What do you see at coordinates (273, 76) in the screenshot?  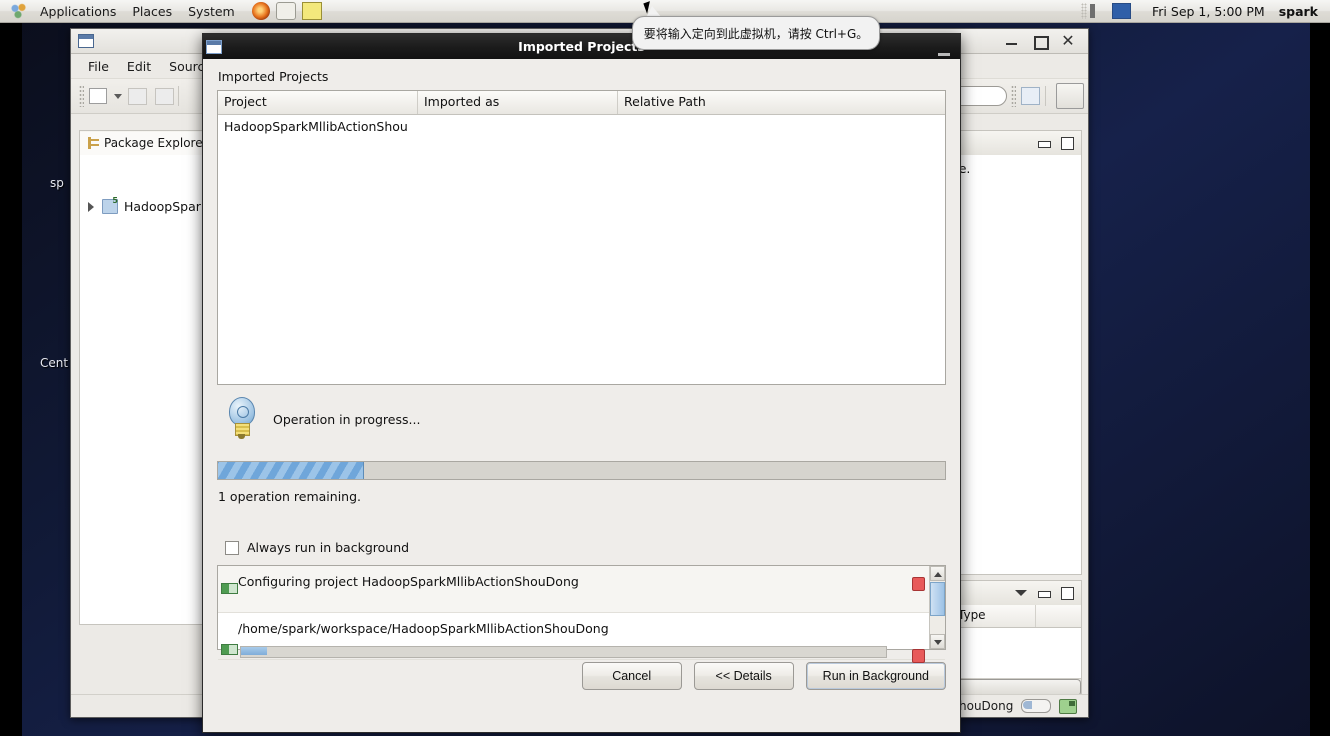 I see `section-label: Imported Projects` at bounding box center [273, 76].